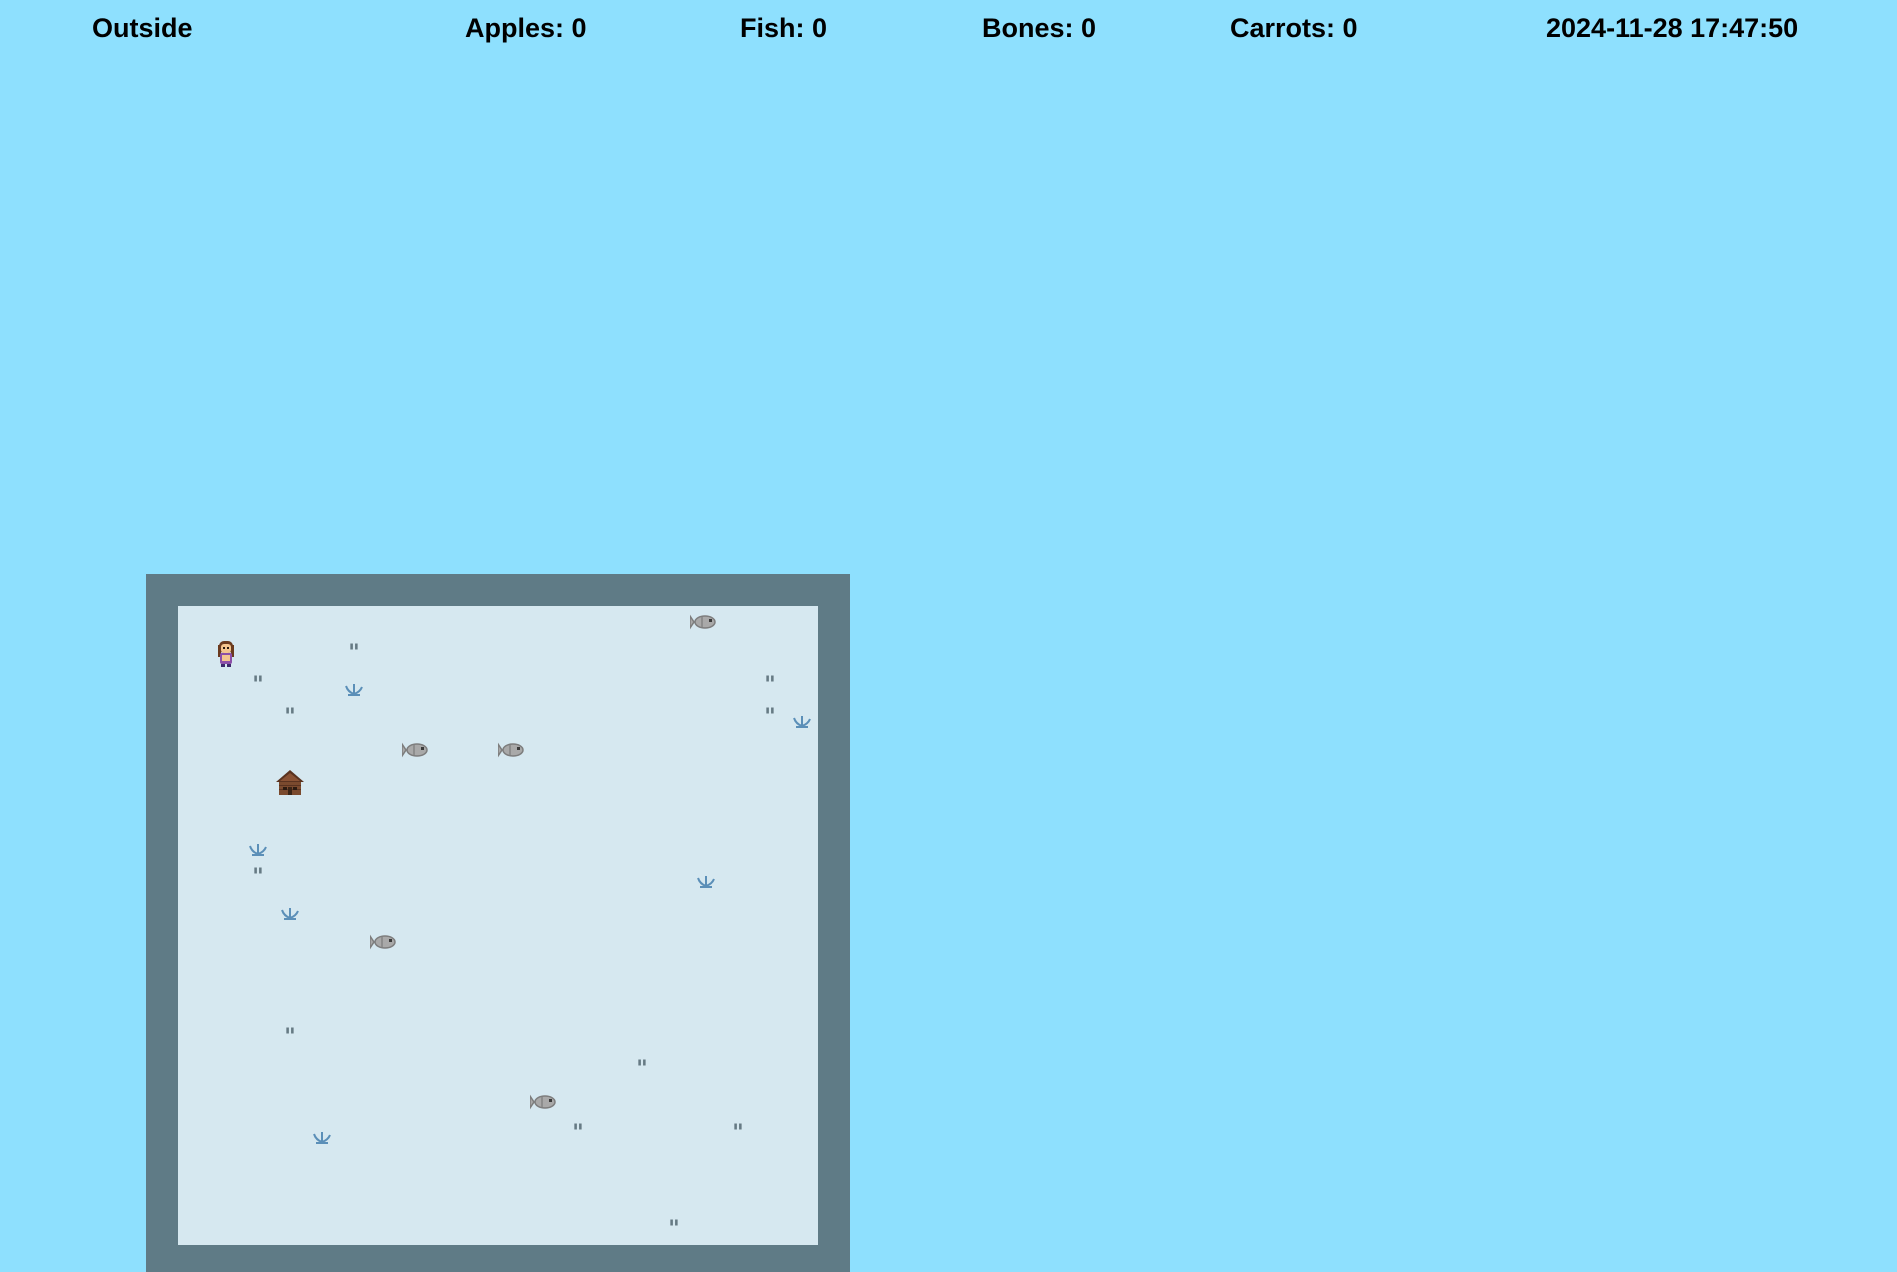  What do you see at coordinates (226, 654) in the screenshot?
I see `player-girl-icon` at bounding box center [226, 654].